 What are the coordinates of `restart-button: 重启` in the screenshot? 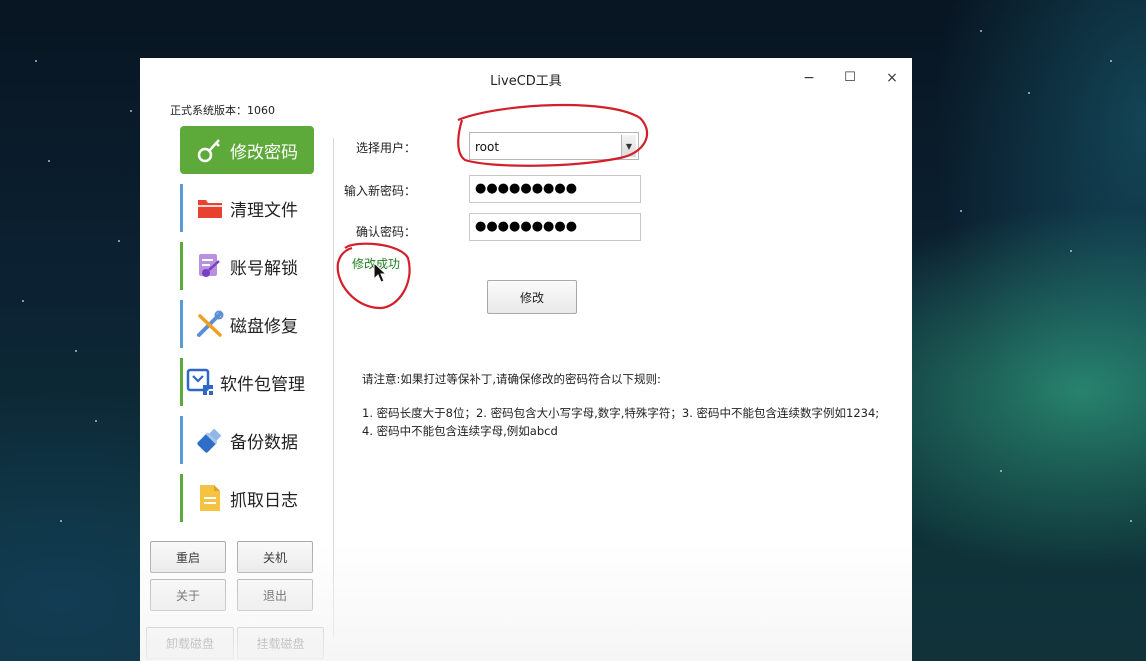 It's located at (188, 557).